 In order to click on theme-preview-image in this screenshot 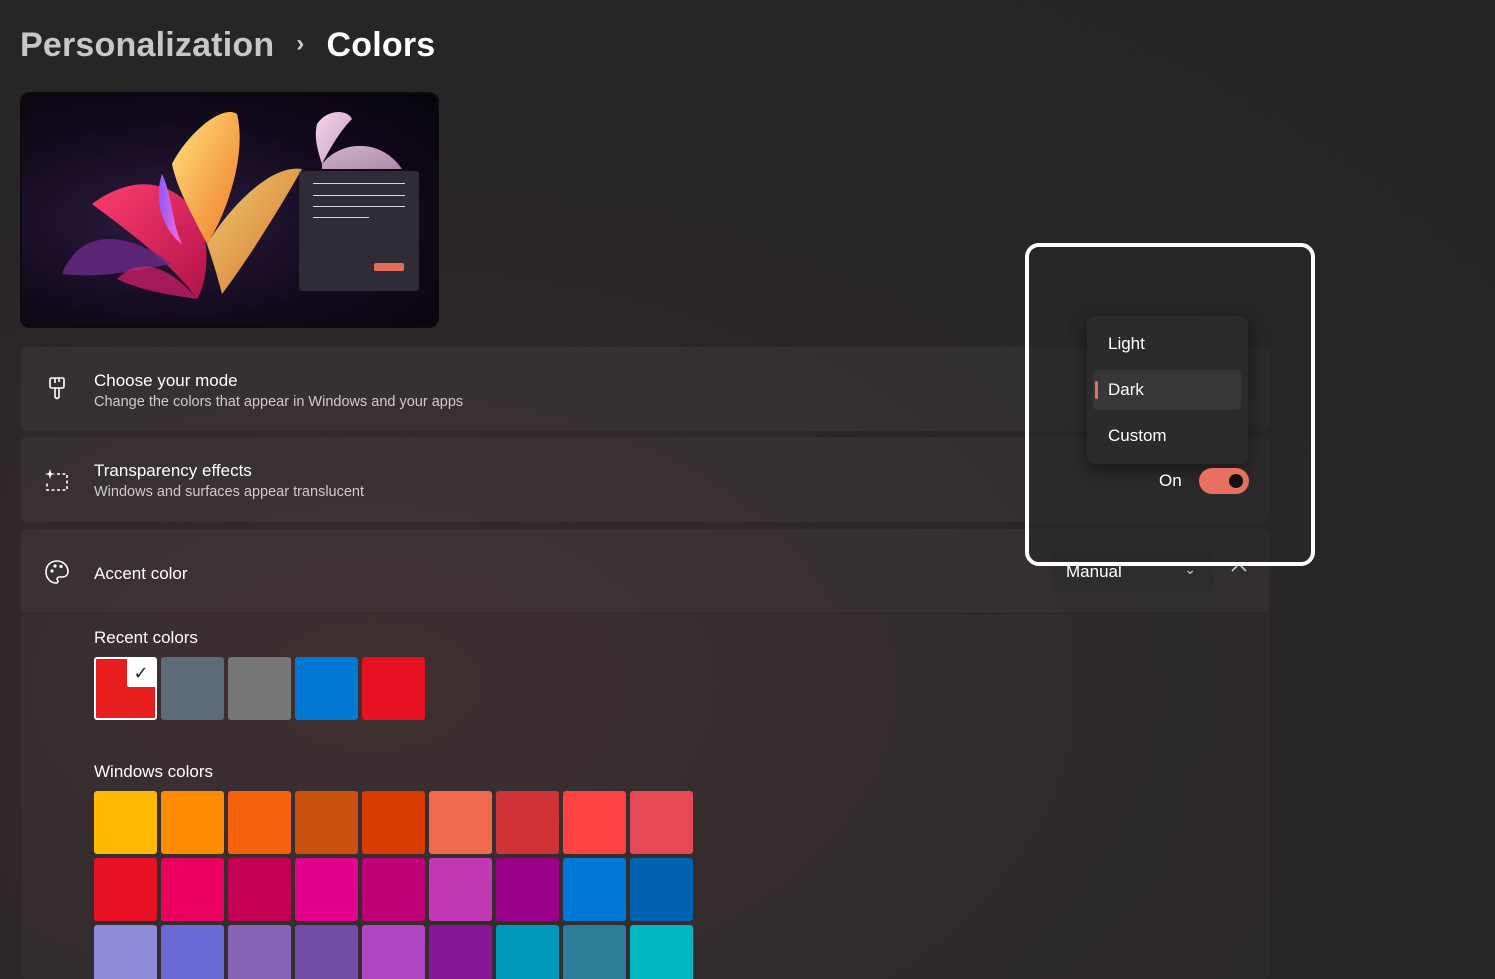, I will do `click(229, 210)`.